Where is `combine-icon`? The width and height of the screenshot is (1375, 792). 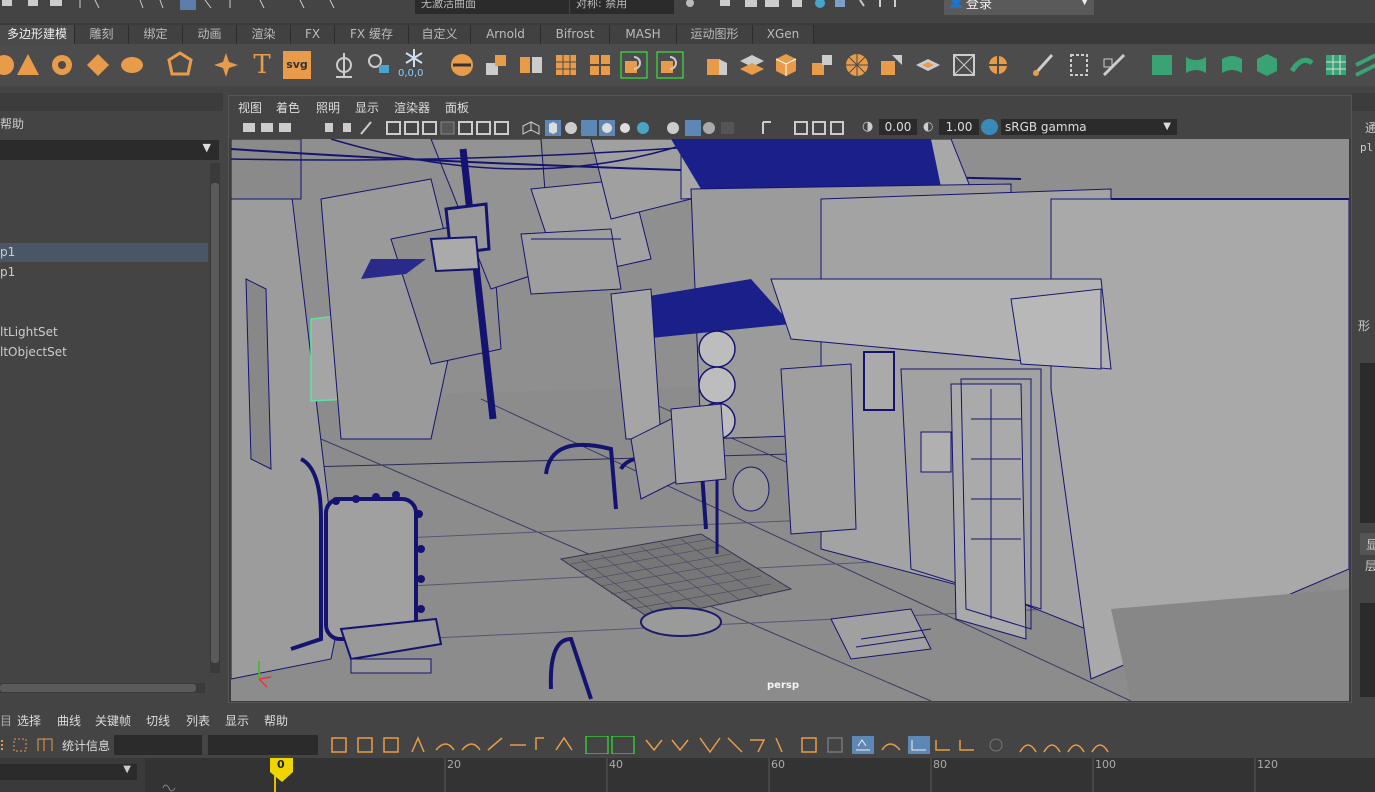
combine-icon is located at coordinates (462, 65).